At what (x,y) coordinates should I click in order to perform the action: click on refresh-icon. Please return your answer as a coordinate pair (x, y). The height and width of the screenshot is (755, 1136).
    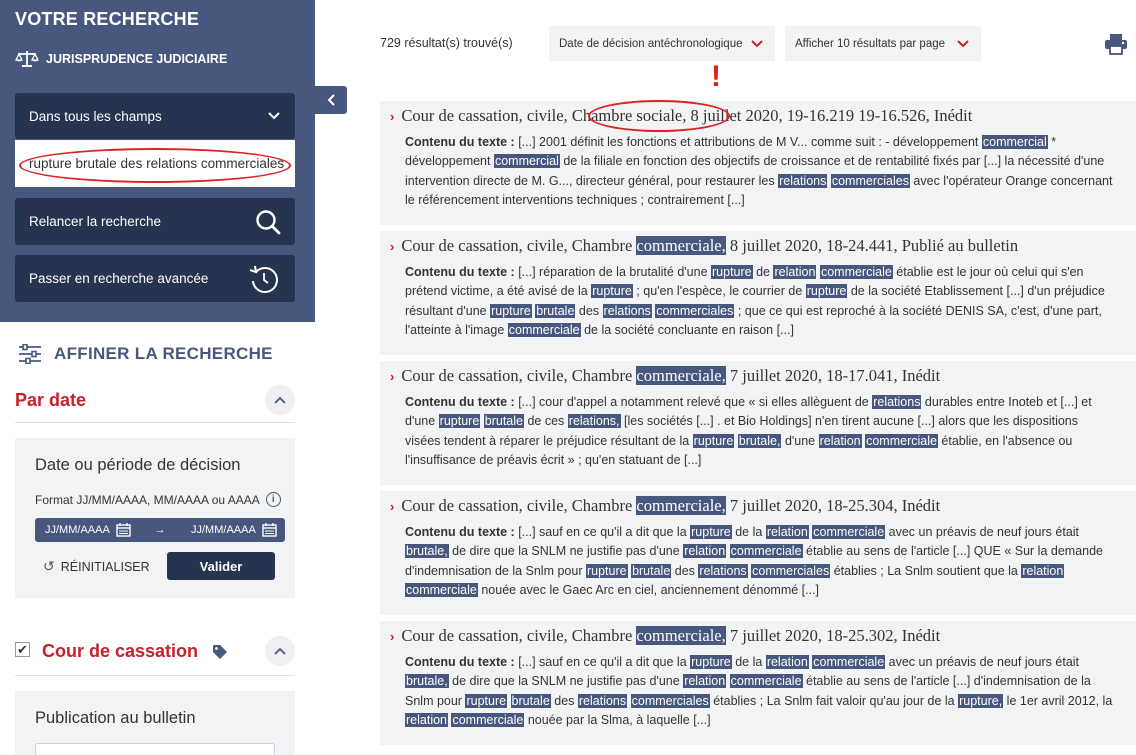
    Looking at the image, I should click on (263, 279).